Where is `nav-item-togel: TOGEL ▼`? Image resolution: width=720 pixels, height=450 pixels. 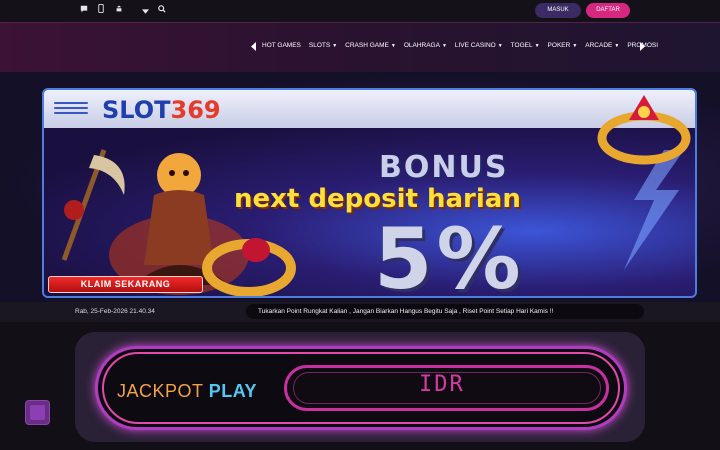
nav-item-togel: TOGEL ▼ is located at coordinates (525, 45).